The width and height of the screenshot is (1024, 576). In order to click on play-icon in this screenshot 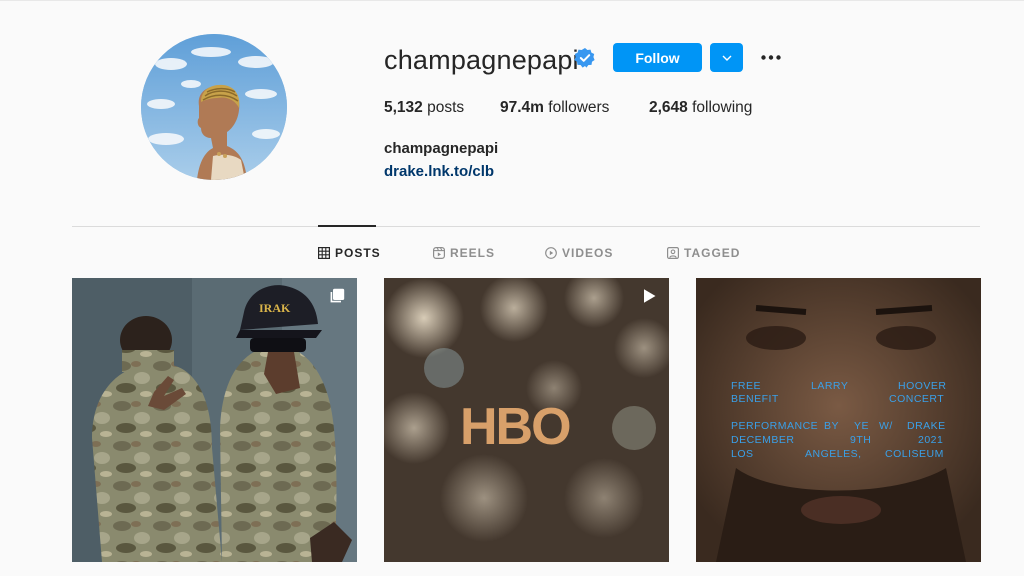, I will do `click(650, 296)`.